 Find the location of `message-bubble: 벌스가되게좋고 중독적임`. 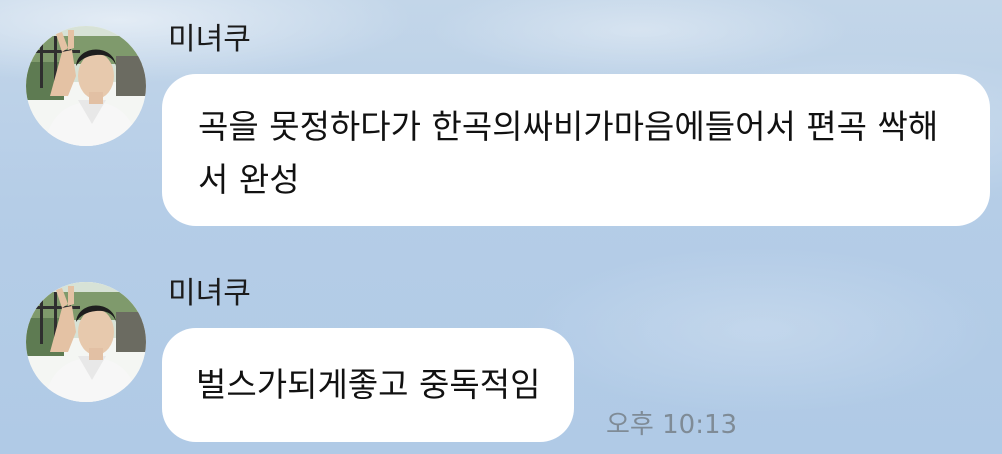

message-bubble: 벌스가되게좋고 중독적임 is located at coordinates (368, 385).